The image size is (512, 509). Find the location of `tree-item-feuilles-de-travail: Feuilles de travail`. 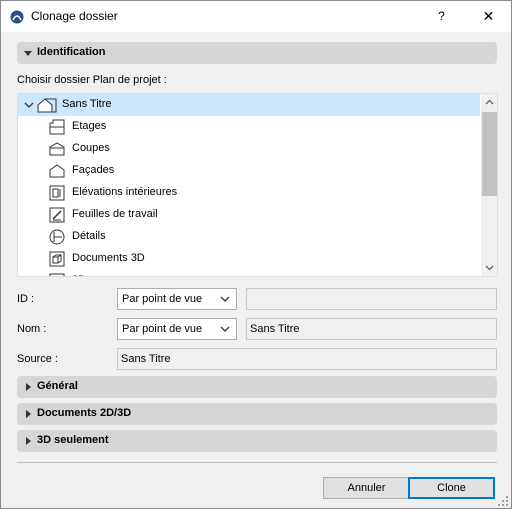

tree-item-feuilles-de-travail: Feuilles de travail is located at coordinates (249, 215).